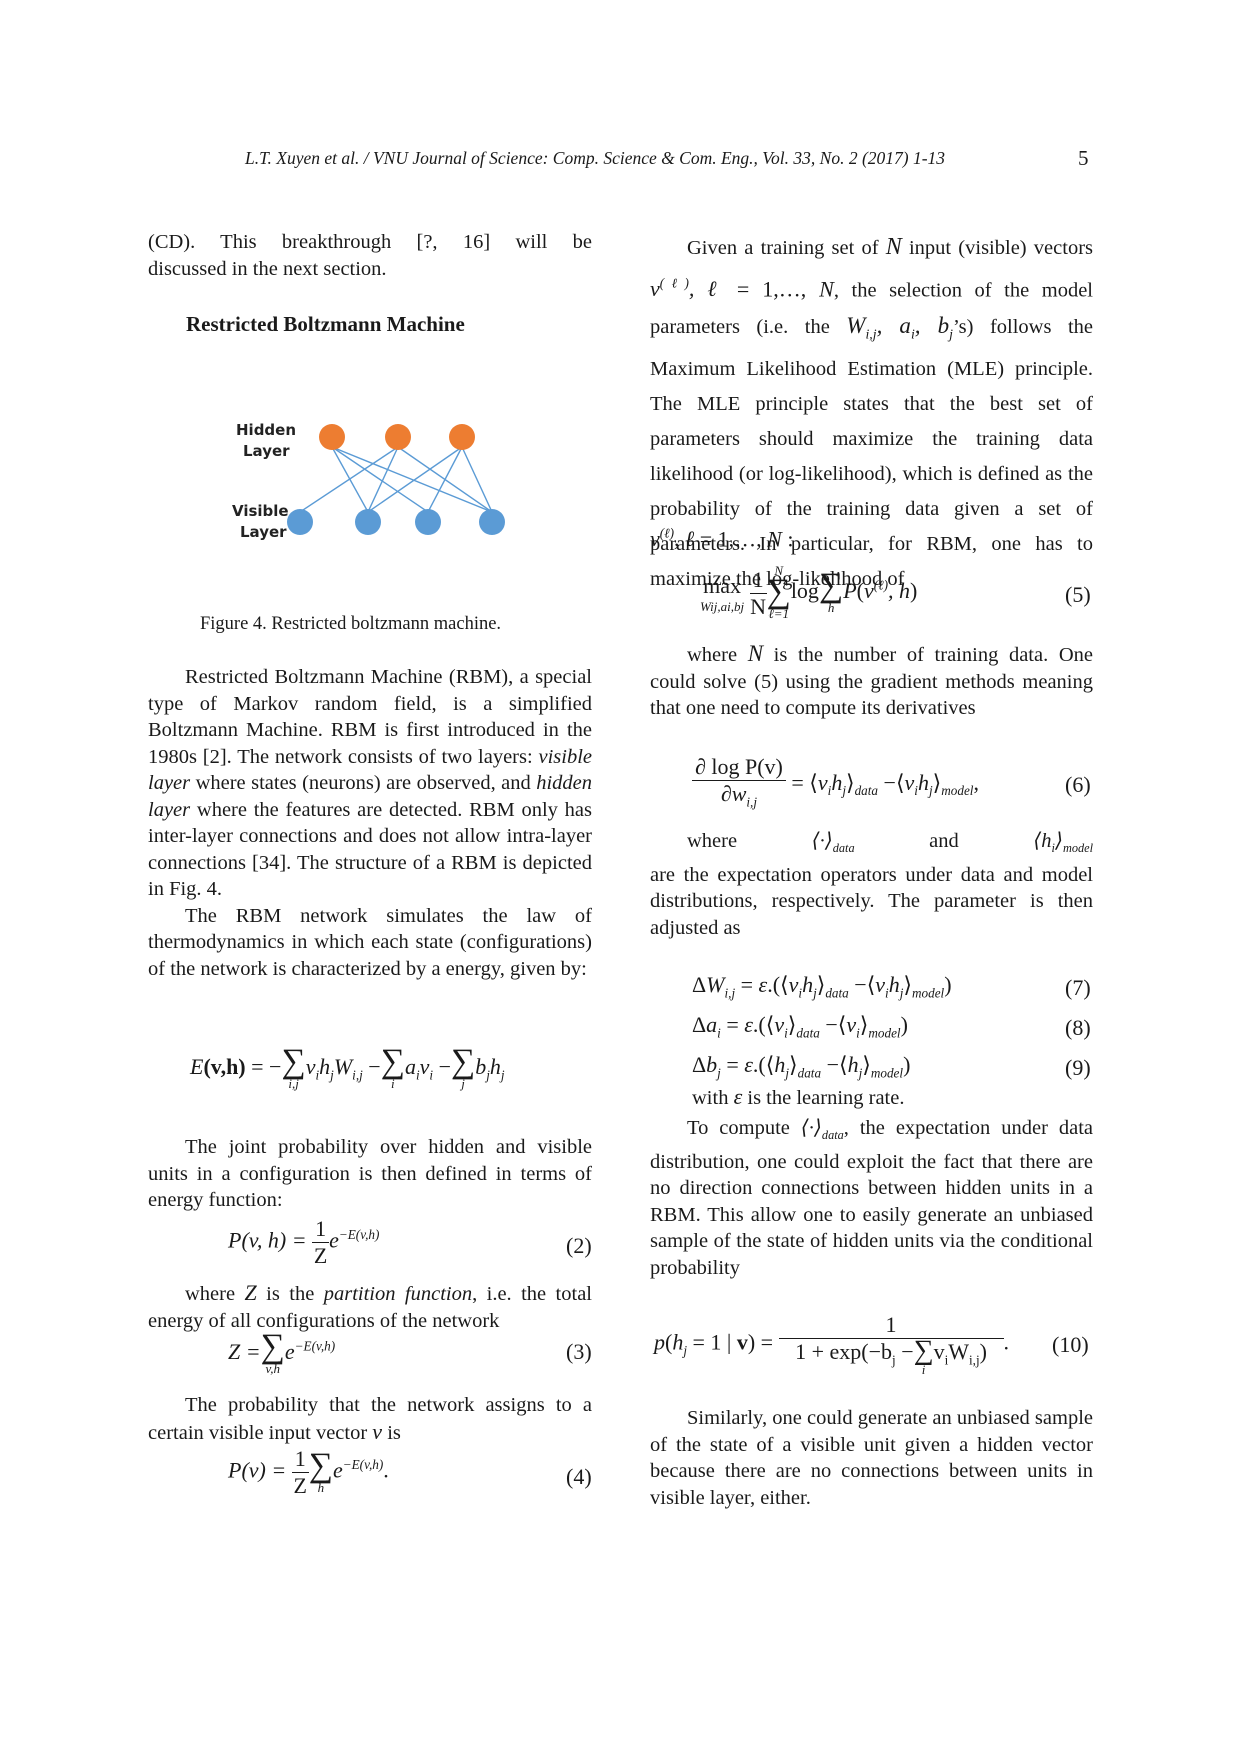 This screenshot has width=1240, height=1753. What do you see at coordinates (267, 1240) in the screenshot?
I see `eq-lhs: P(v, h) =` at bounding box center [267, 1240].